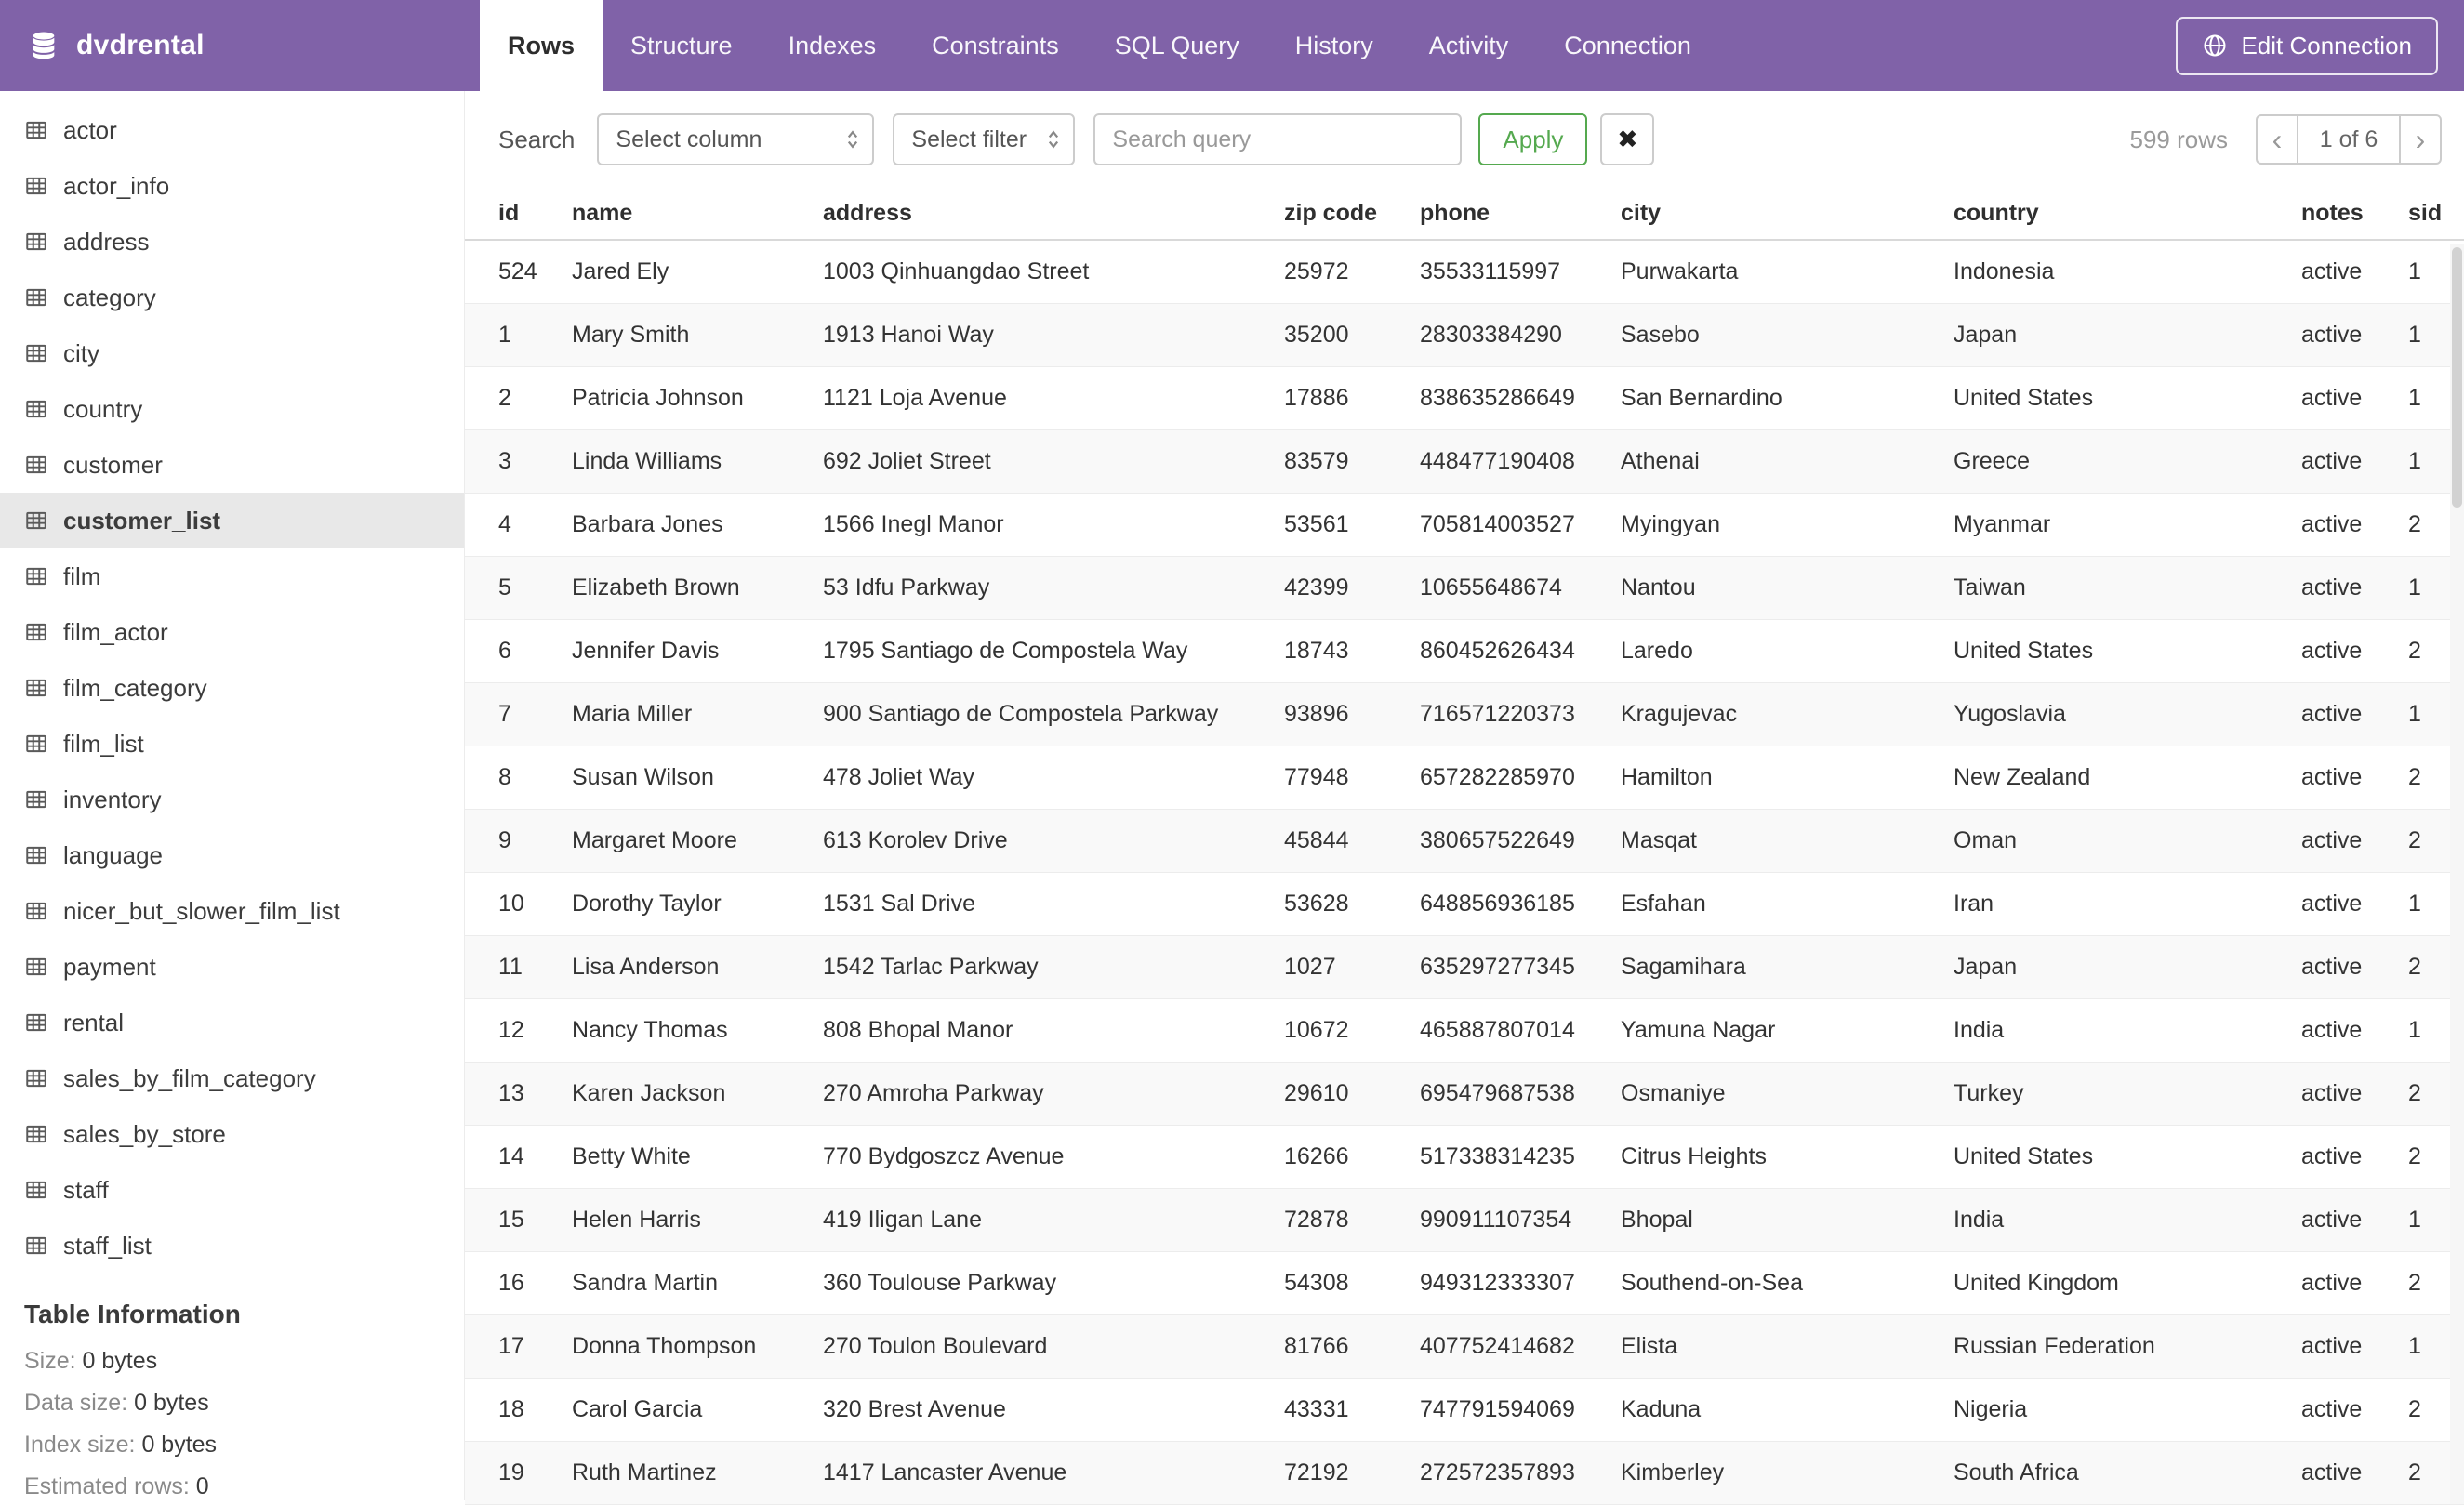 This screenshot has width=2464, height=1505. I want to click on column-header-name: name, so click(697, 214).